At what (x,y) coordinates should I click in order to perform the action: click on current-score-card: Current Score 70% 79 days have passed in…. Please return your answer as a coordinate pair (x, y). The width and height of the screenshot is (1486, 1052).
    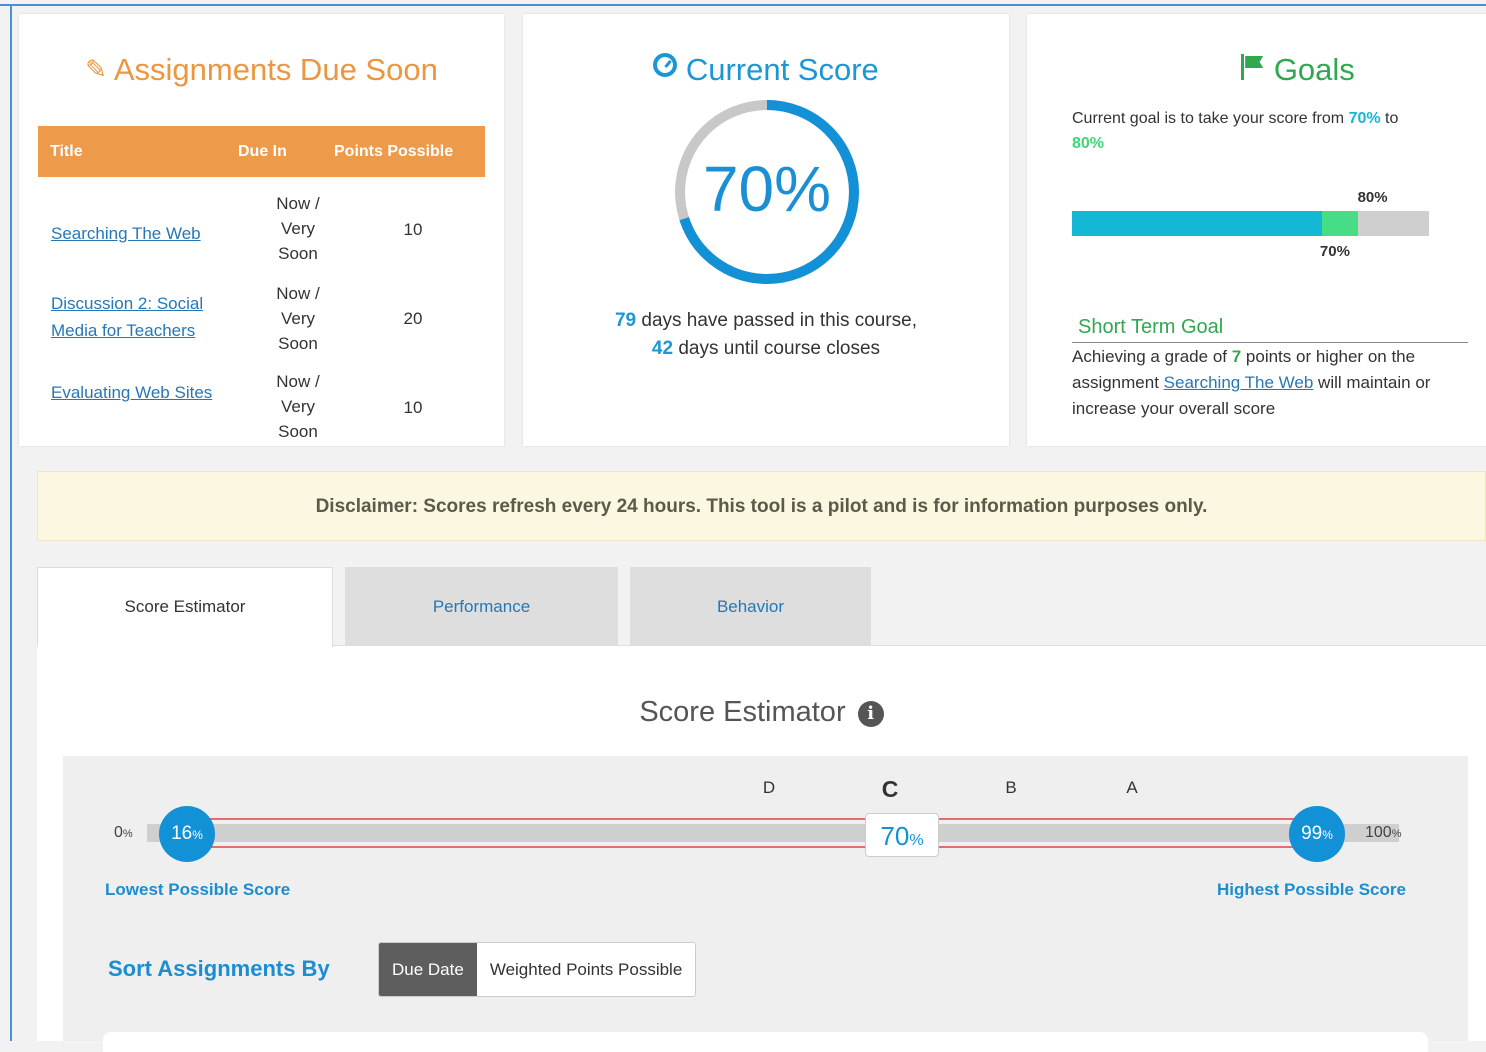
    Looking at the image, I should click on (766, 230).